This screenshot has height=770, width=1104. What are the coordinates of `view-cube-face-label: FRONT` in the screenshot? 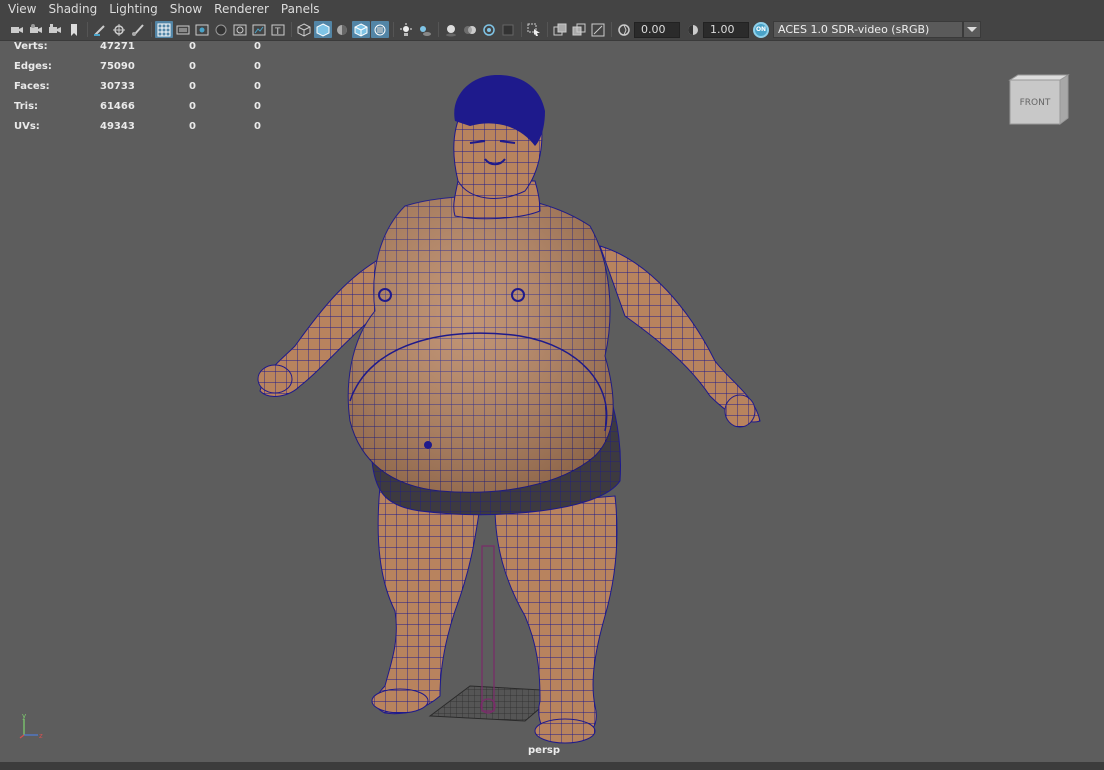 It's located at (1035, 103).